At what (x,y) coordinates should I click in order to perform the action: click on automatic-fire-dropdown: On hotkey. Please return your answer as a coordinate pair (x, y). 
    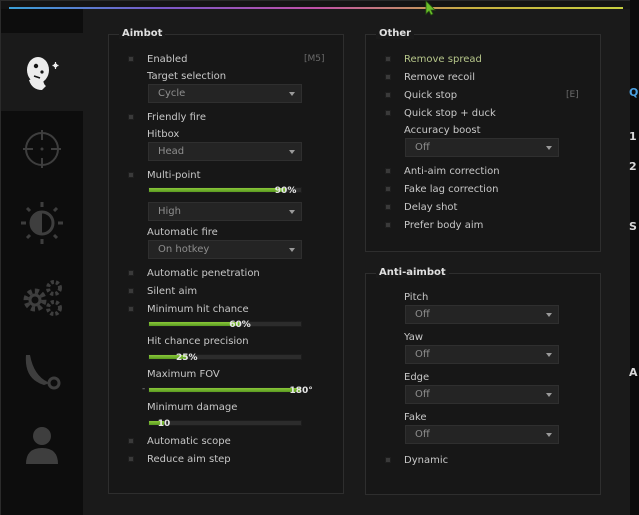
    Looking at the image, I should click on (225, 249).